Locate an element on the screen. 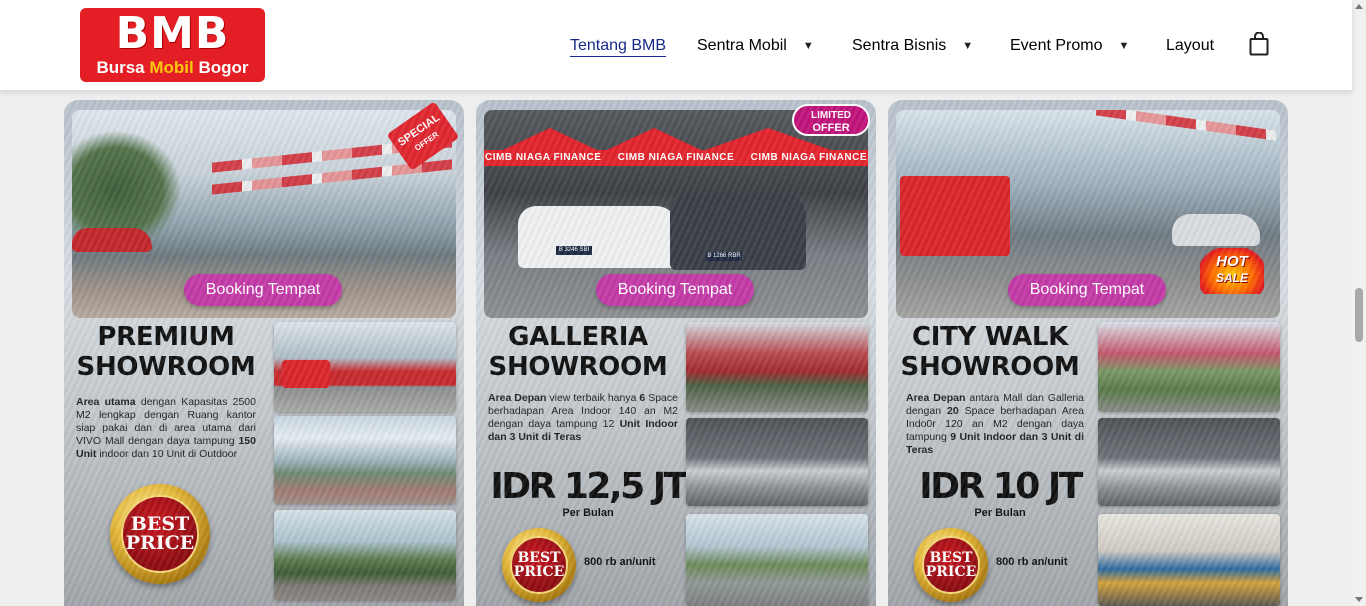 Image resolution: width=1366 pixels, height=606 pixels. scroll-down-arrow-icon is located at coordinates (1359, 599).